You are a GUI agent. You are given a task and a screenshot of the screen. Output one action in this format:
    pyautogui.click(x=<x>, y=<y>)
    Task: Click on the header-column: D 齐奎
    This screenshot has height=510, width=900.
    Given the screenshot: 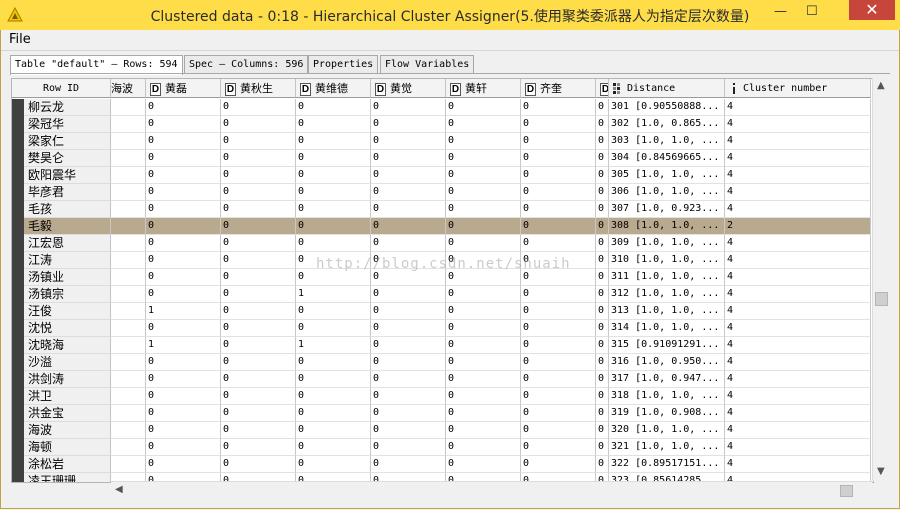 What is the action you would take?
    pyautogui.click(x=558, y=88)
    